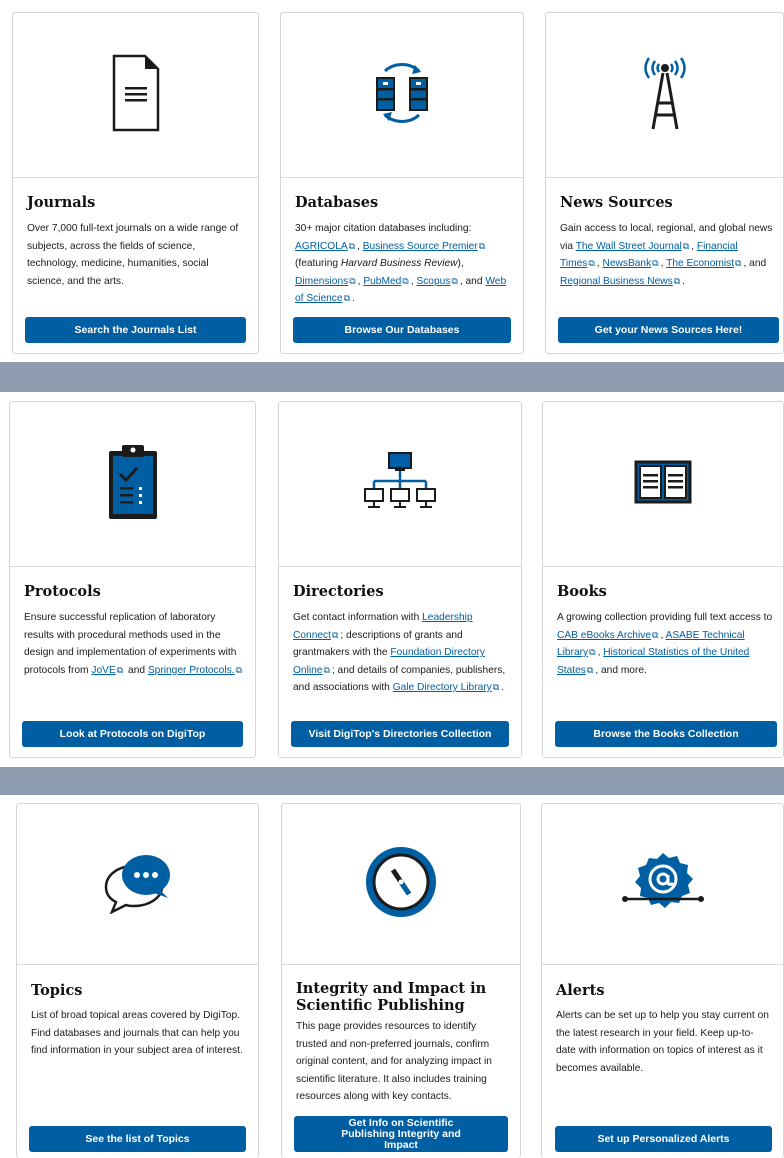 This screenshot has height=1158, width=784. What do you see at coordinates (616, 281) in the screenshot?
I see `link-regional-business-news: Regional Business News` at bounding box center [616, 281].